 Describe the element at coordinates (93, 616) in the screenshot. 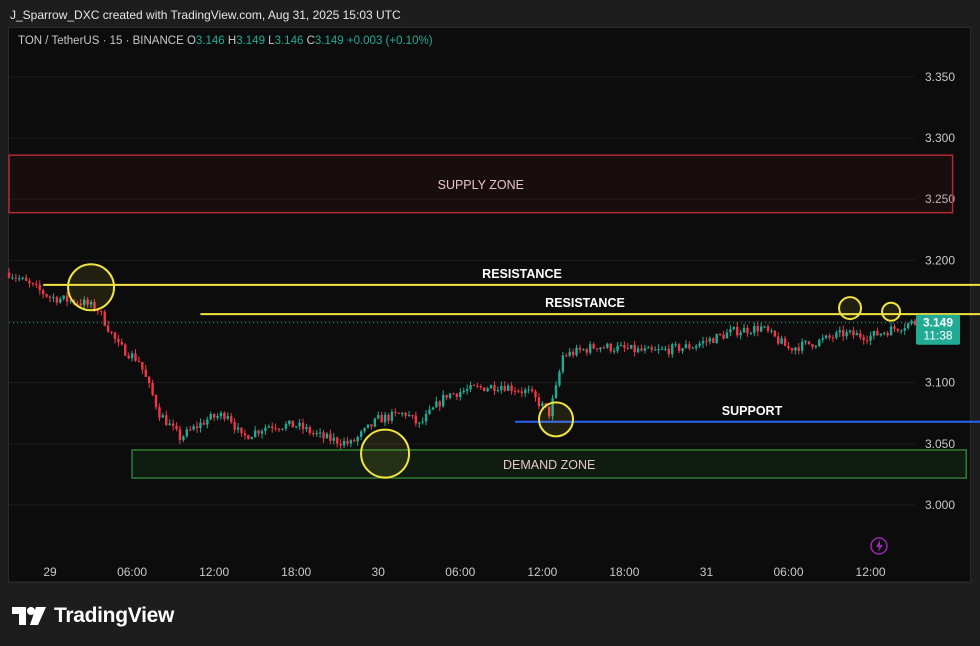

I see `tradingview-logo: TradingView` at that location.